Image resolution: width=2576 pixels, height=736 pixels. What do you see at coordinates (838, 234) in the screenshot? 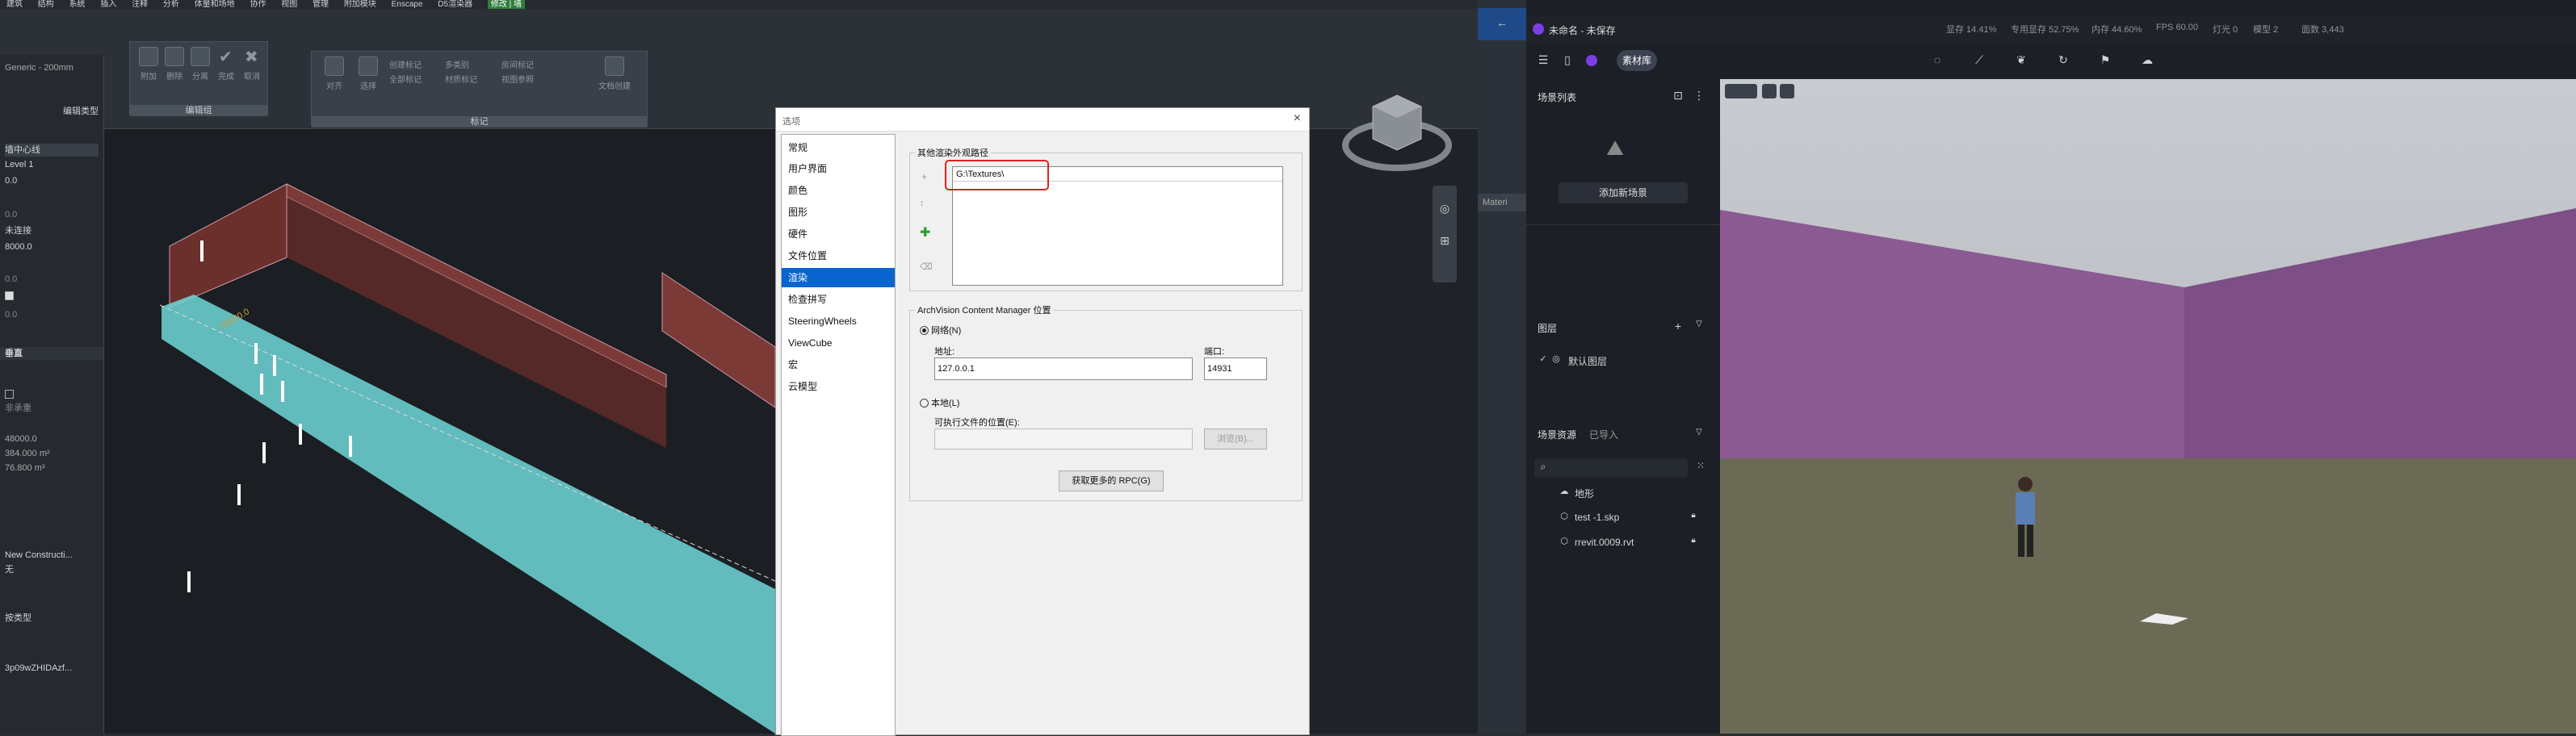
I see `nav-hardware: 硬件` at bounding box center [838, 234].